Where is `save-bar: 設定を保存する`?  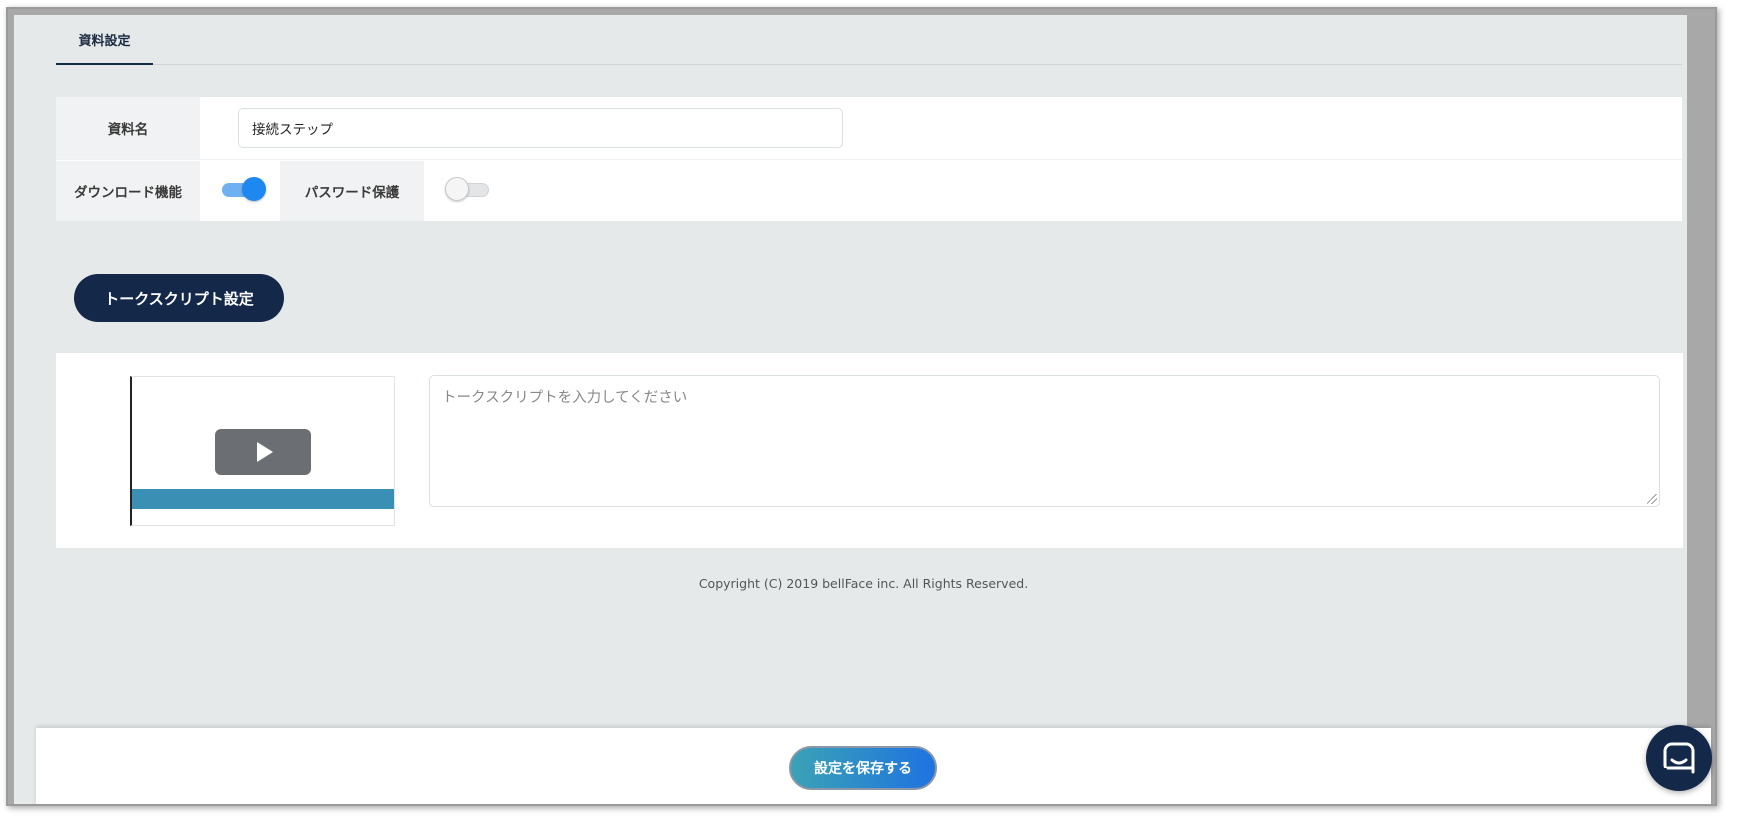
save-bar: 設定を保存する is located at coordinates (873, 766).